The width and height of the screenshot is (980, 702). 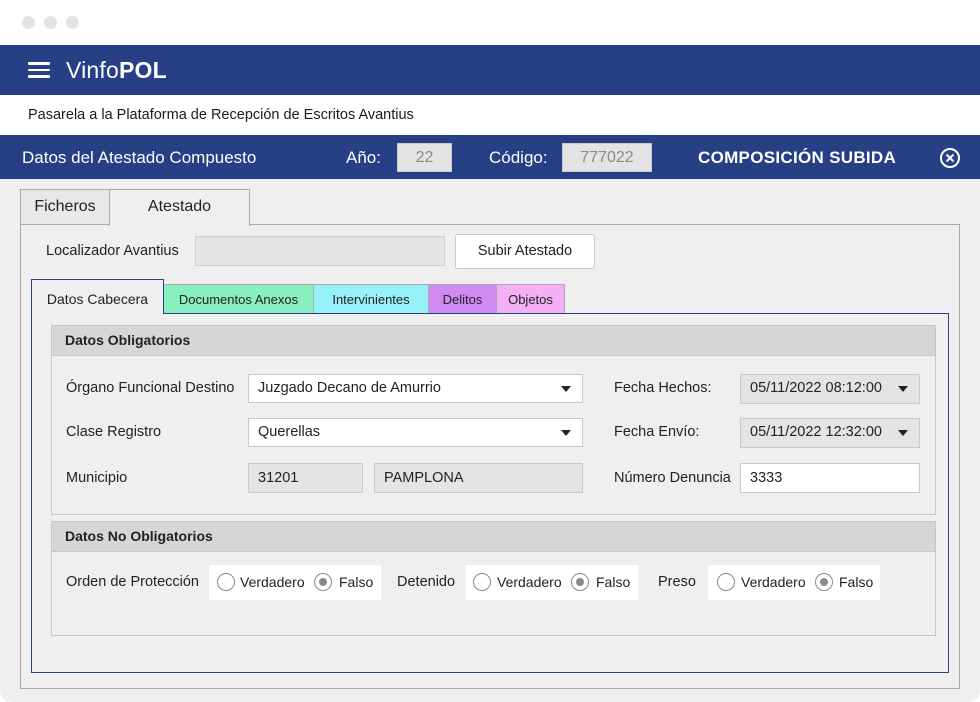 What do you see at coordinates (950, 158) in the screenshot?
I see `close-dialog-icon` at bounding box center [950, 158].